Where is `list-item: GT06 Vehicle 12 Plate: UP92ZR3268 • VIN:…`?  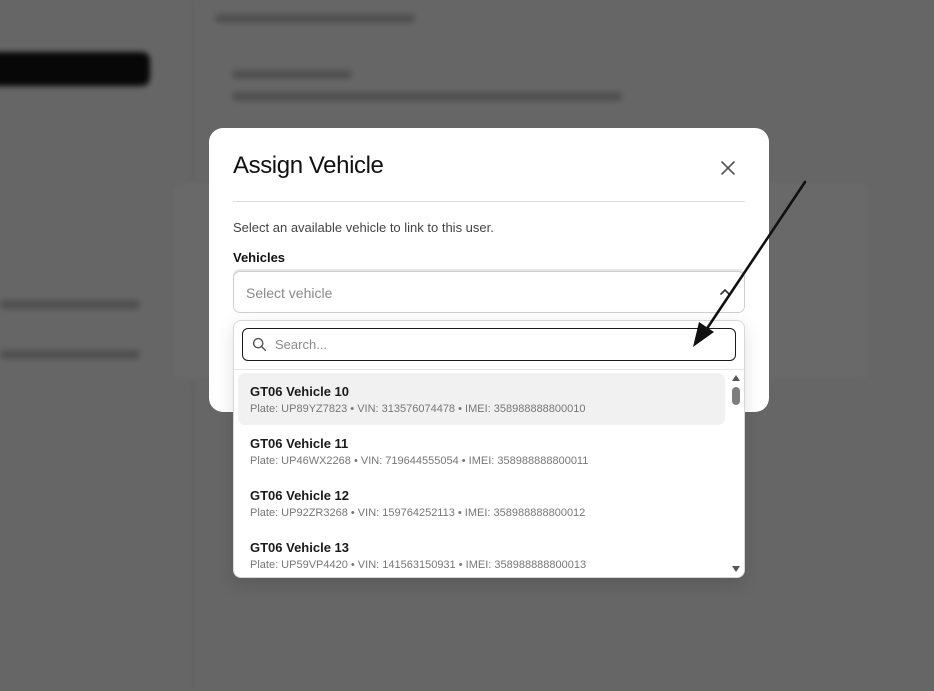
list-item: GT06 Vehicle 12 Plate: UP92ZR3268 • VIN:… is located at coordinates (481, 503).